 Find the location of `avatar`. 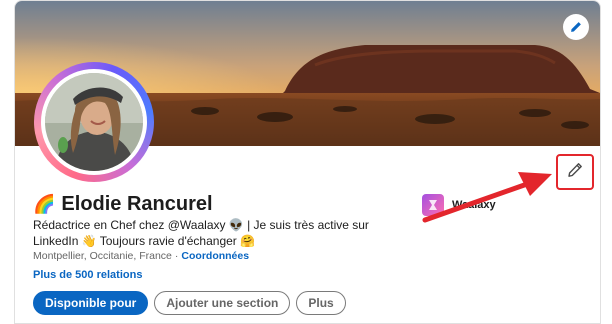

avatar is located at coordinates (94, 122).